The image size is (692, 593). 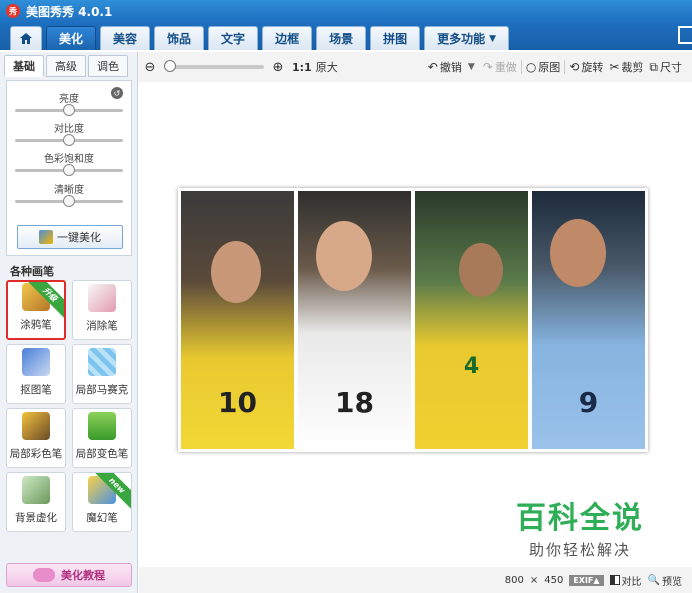 What do you see at coordinates (233, 38) in the screenshot?
I see `tab-text: 文字` at bounding box center [233, 38].